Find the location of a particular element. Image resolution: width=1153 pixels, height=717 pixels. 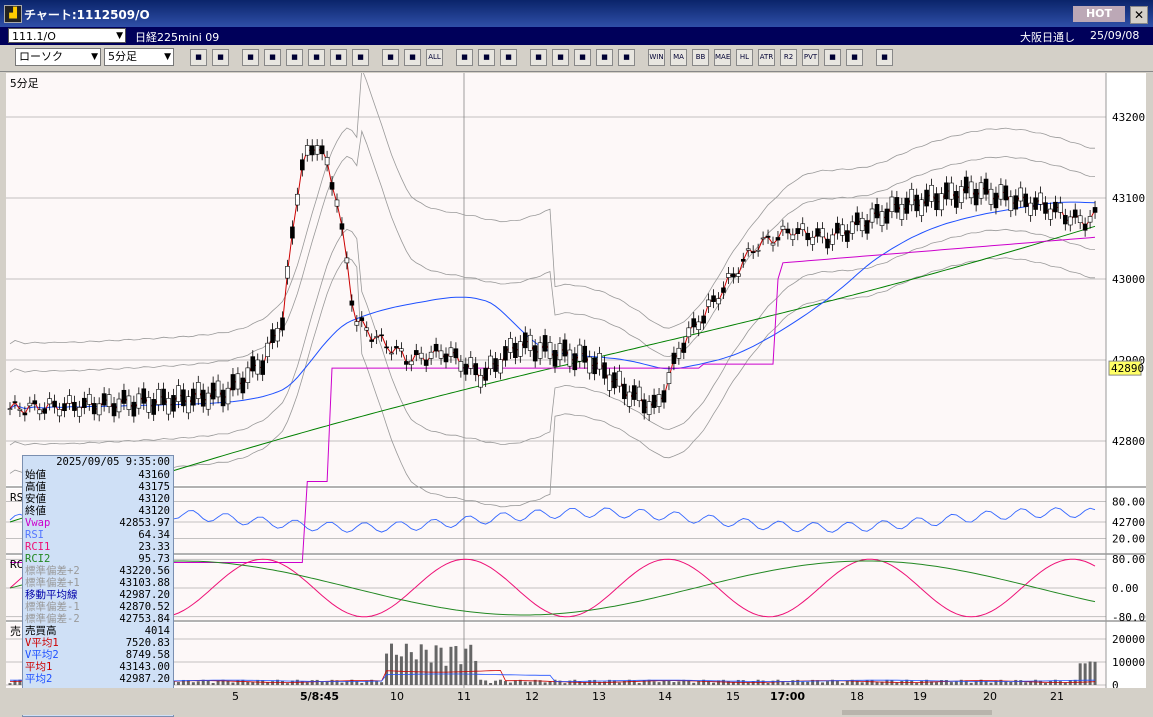

toolbar-palette-button: ■ is located at coordinates (508, 57).